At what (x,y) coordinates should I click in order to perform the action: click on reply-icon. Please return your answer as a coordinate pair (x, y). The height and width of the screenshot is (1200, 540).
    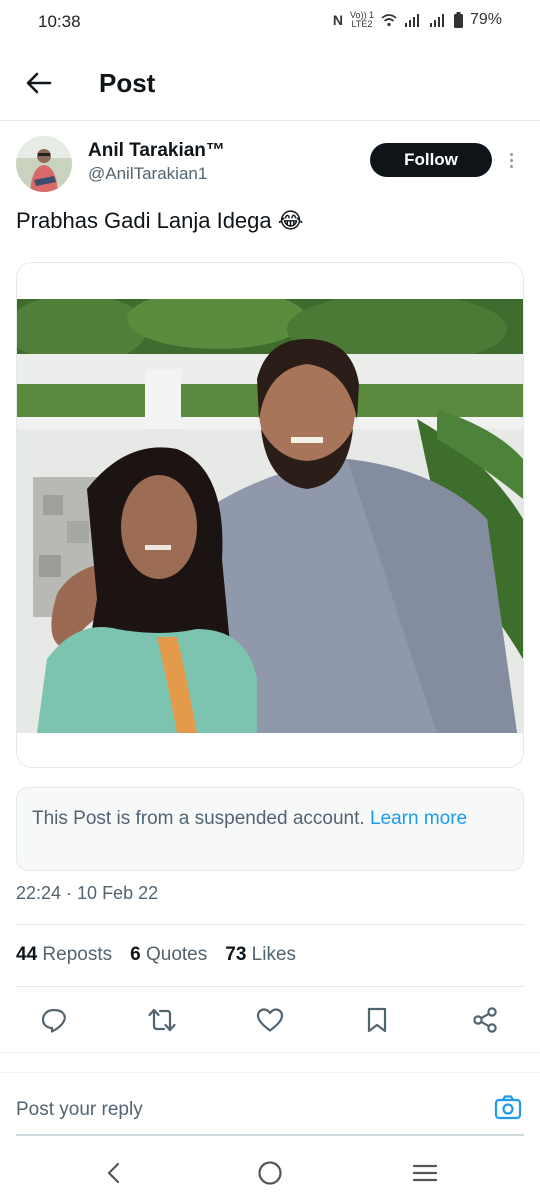
    Looking at the image, I should click on (53, 1020).